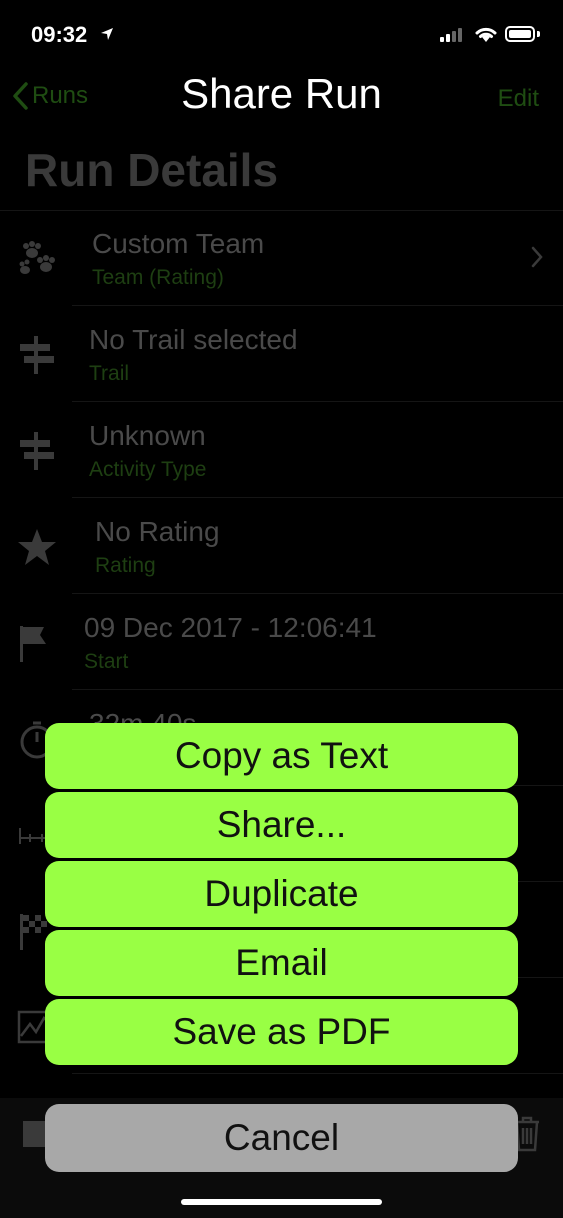  What do you see at coordinates (281, 35) in the screenshot?
I see `status-bar: 09:32` at bounding box center [281, 35].